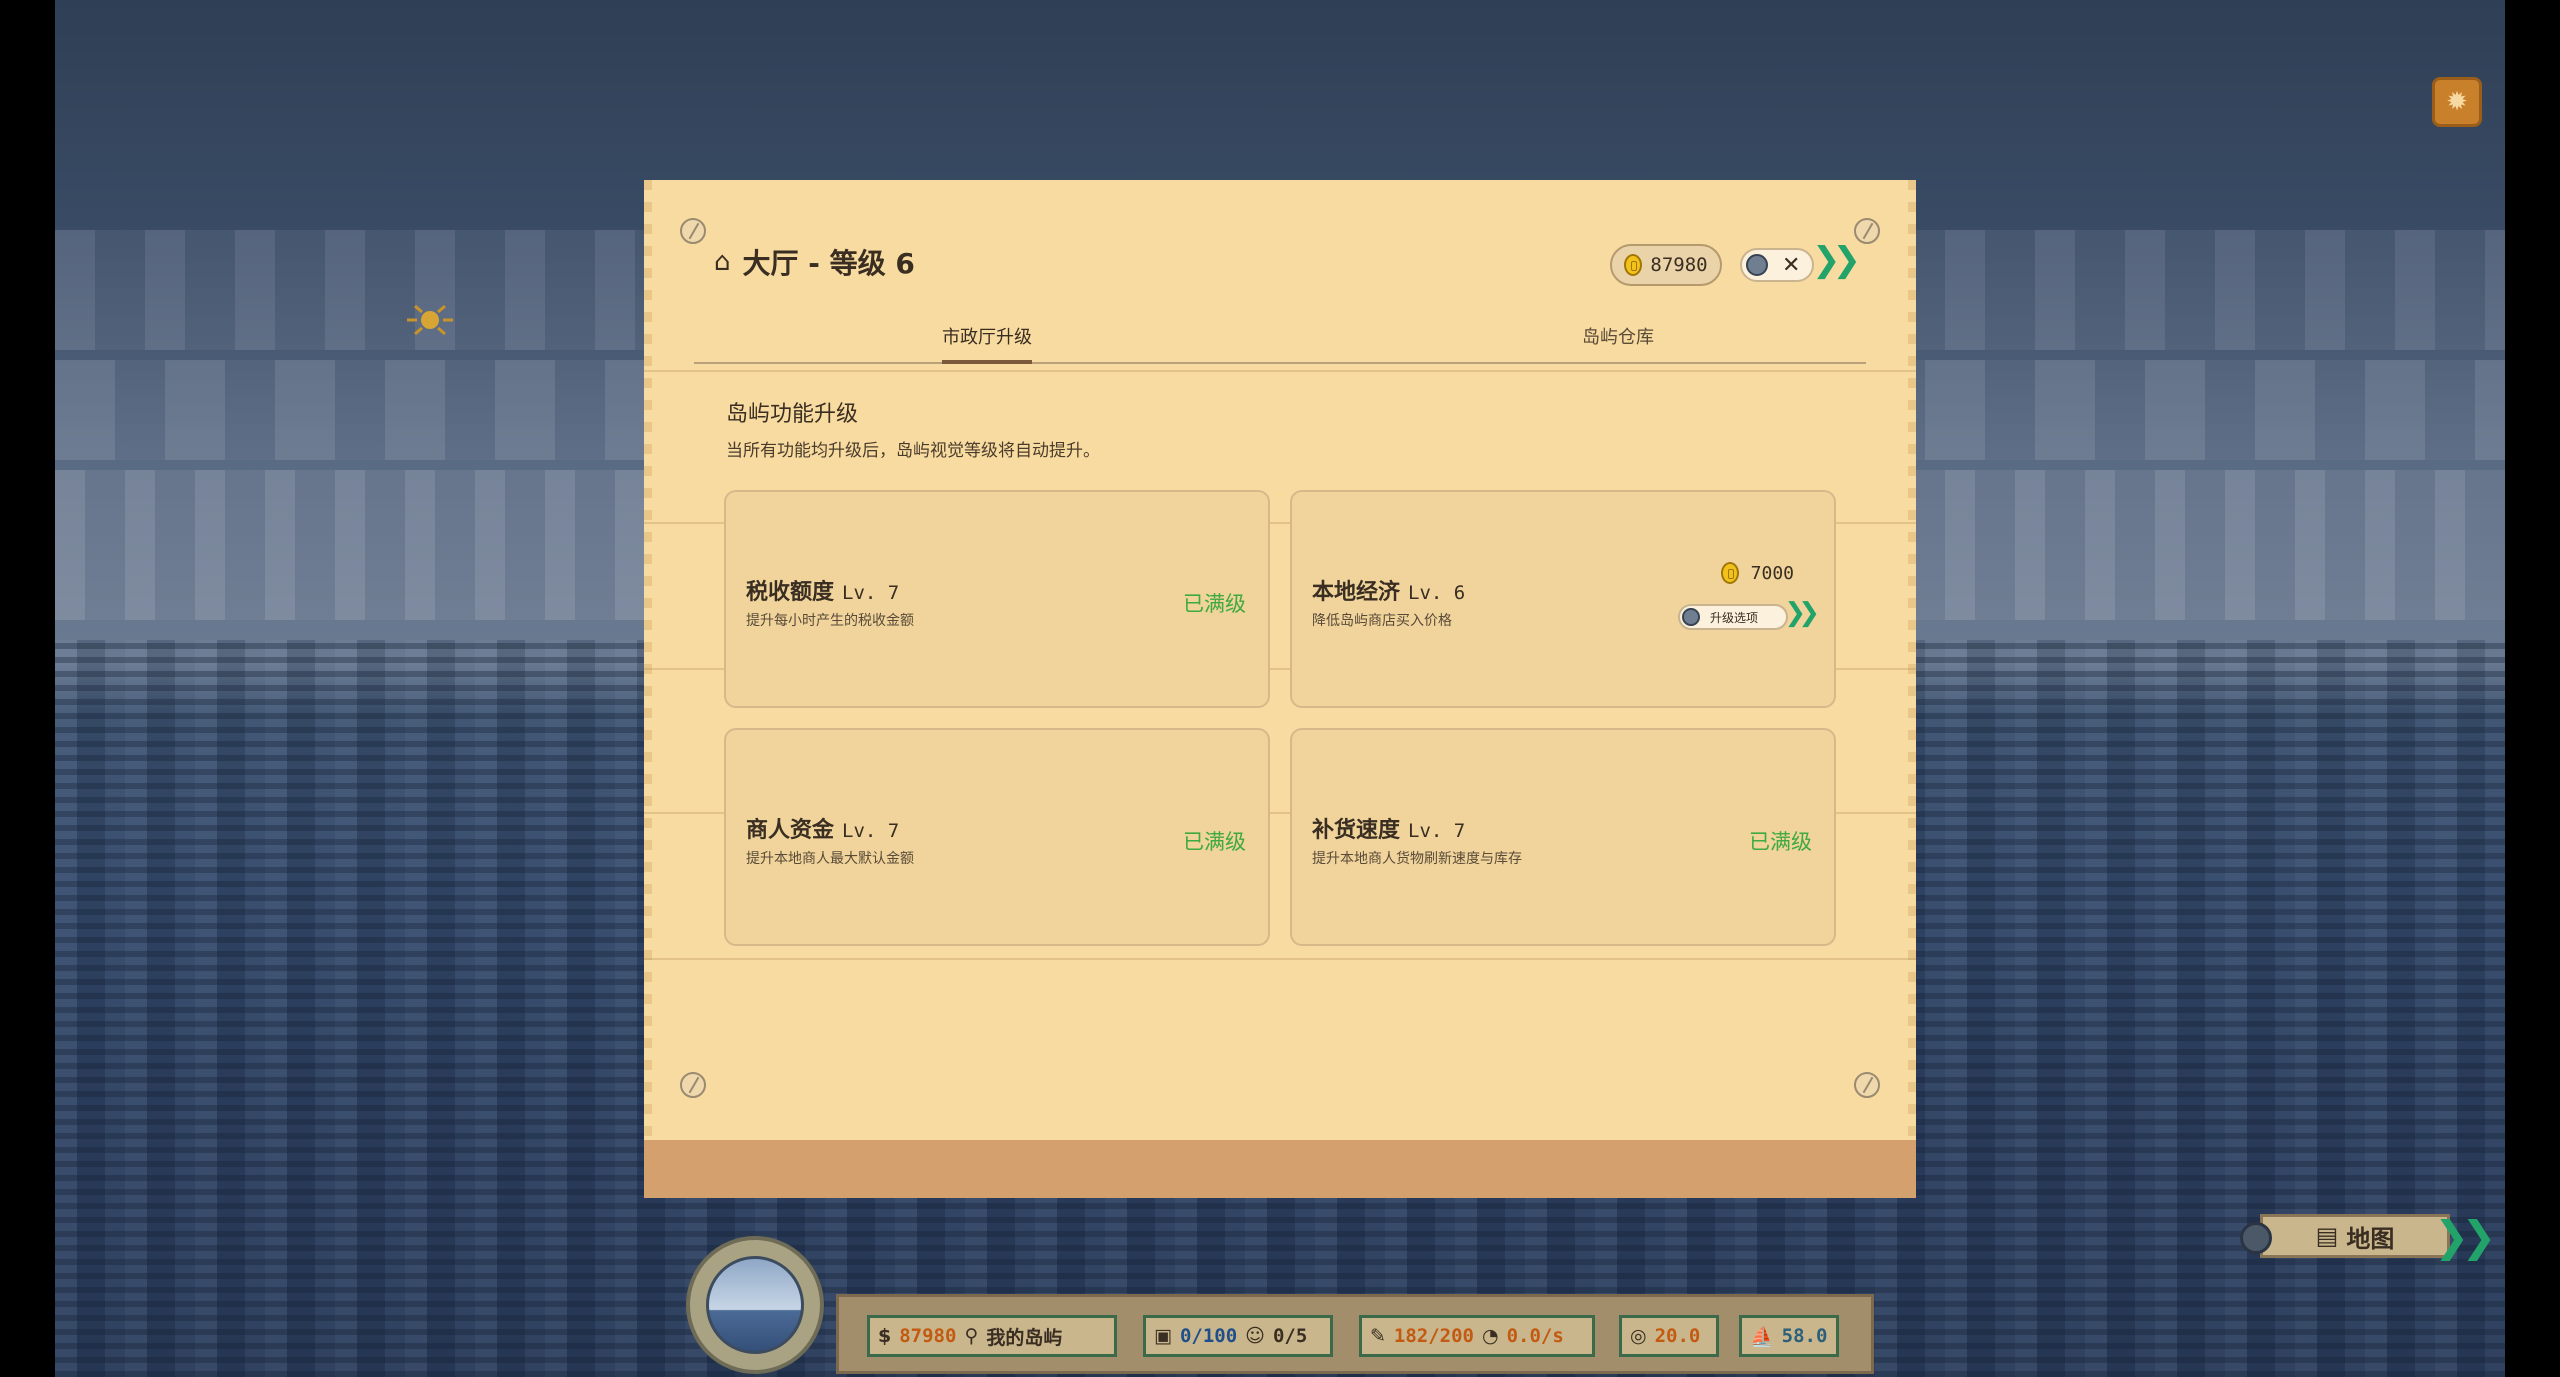 Image resolution: width=2560 pixels, height=1377 pixels. Describe the element at coordinates (1378, 1336) in the screenshot. I see `wrench-icon: ✎` at that location.